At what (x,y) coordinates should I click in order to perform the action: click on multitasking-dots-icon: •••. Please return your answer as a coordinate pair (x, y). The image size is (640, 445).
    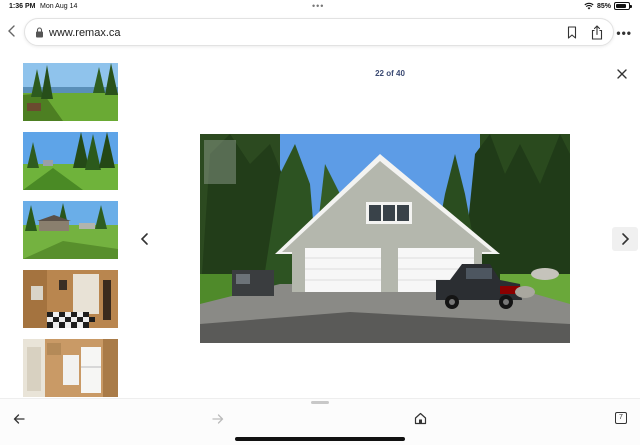
    Looking at the image, I should click on (318, 6).